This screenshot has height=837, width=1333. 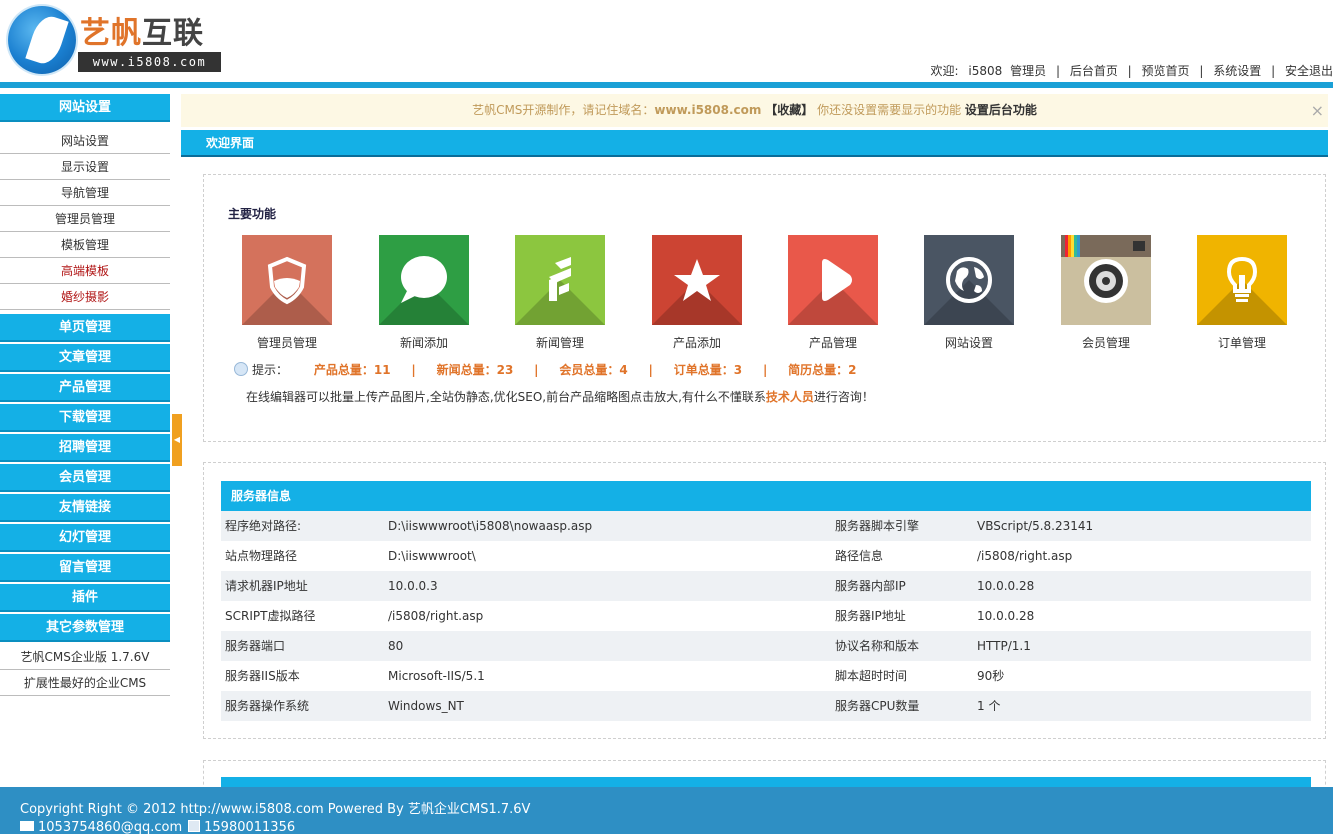 What do you see at coordinates (194, 826) in the screenshot?
I see `phone-icon` at bounding box center [194, 826].